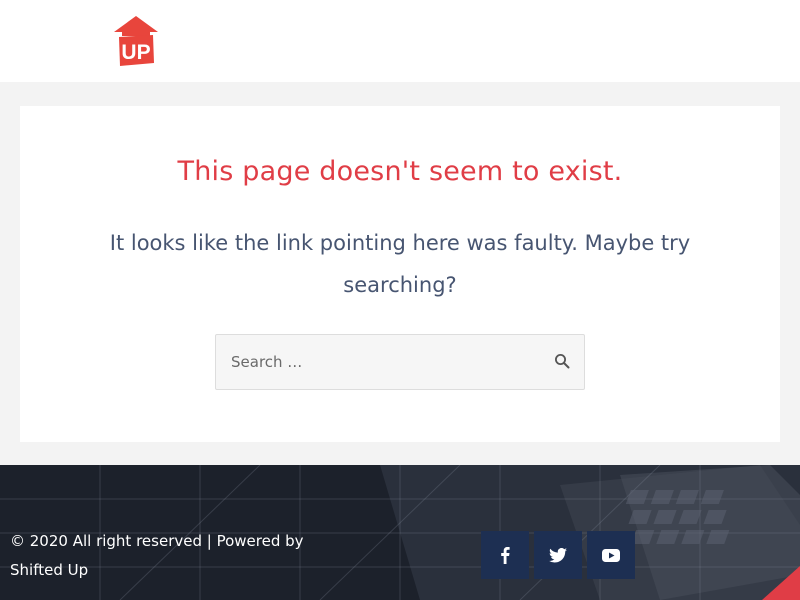 The width and height of the screenshot is (800, 600). What do you see at coordinates (381, 362) in the screenshot?
I see `search-input` at bounding box center [381, 362].